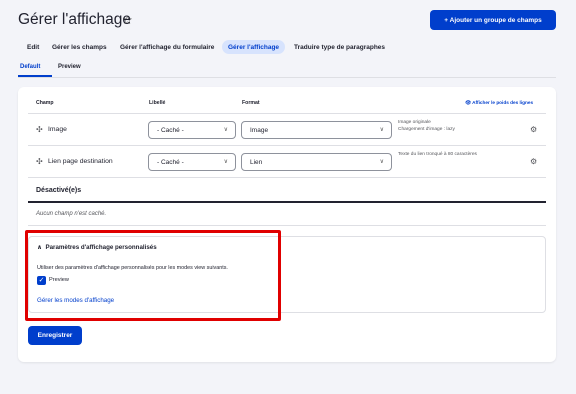 The height and width of the screenshot is (394, 576). Describe the element at coordinates (59, 190) in the screenshot. I see `disabled-region-title: Désactivé(e)s` at that location.